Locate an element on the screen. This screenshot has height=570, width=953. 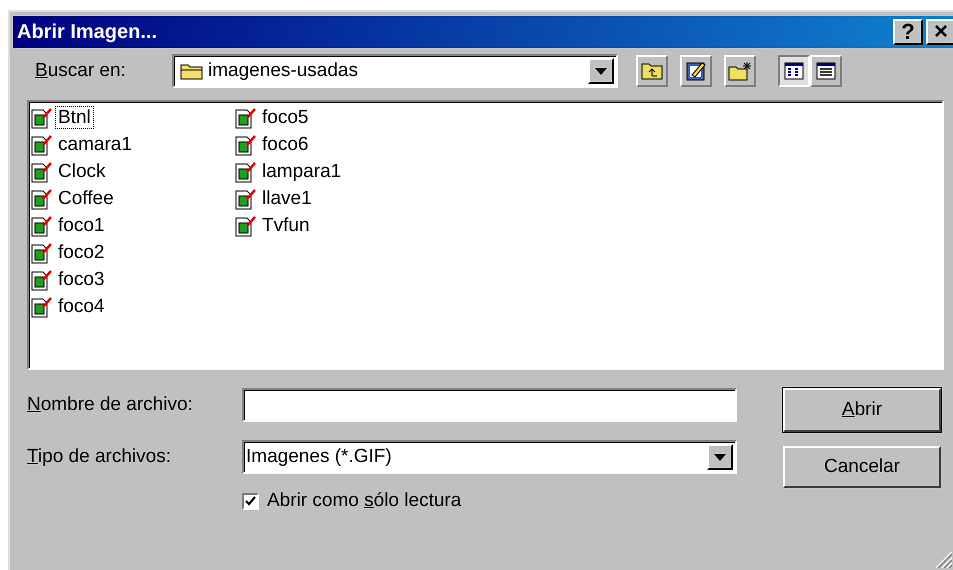
file-item: llave1 is located at coordinates (287, 198).